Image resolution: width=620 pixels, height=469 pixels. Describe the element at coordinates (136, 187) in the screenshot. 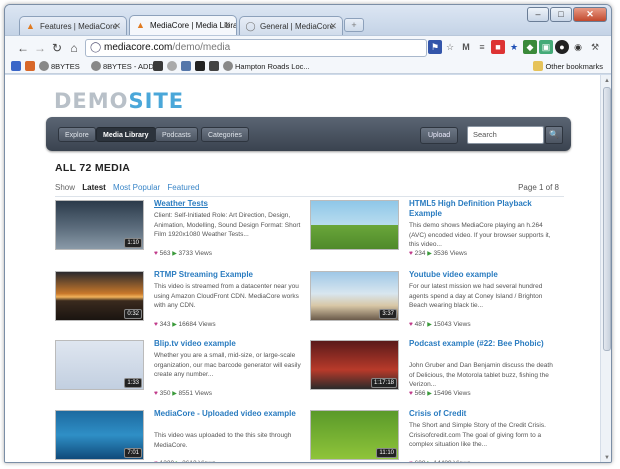

I see `sort-most-popular: Most Popular` at that location.